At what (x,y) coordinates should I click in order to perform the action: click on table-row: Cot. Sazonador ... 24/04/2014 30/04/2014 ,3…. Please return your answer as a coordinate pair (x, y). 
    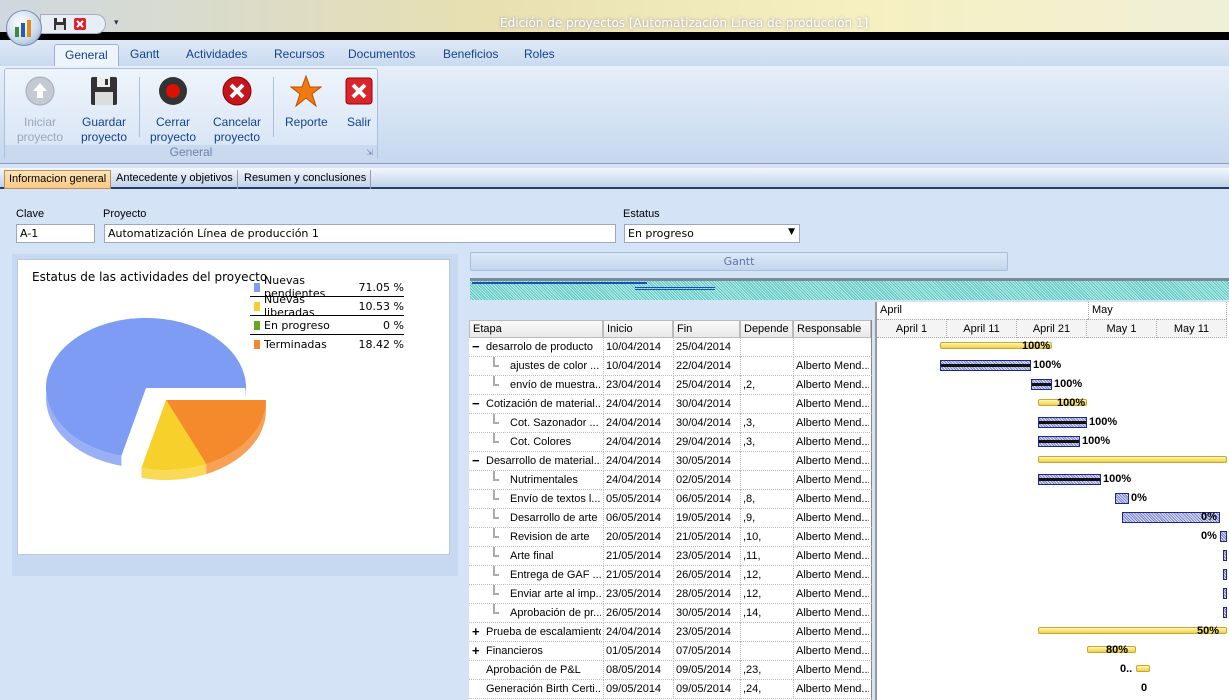
    Looking at the image, I should click on (670, 423).